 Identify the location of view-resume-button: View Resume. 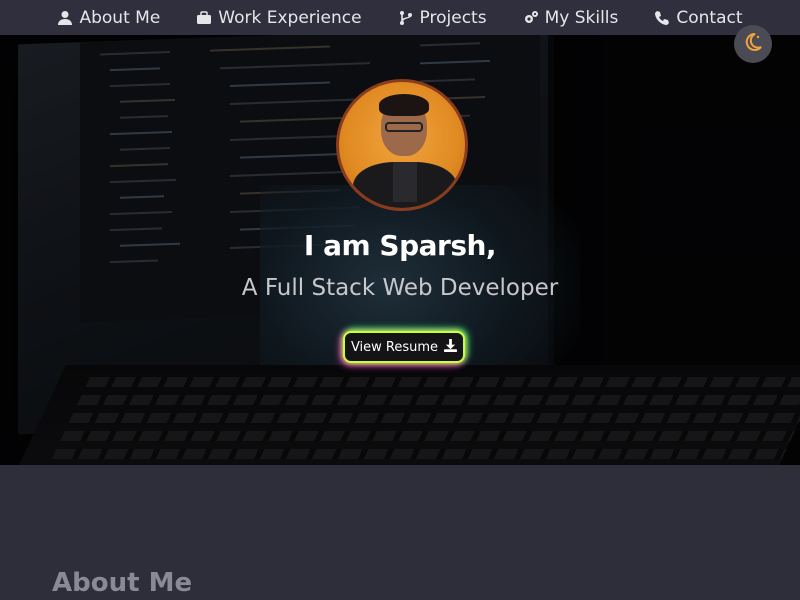
(404, 347).